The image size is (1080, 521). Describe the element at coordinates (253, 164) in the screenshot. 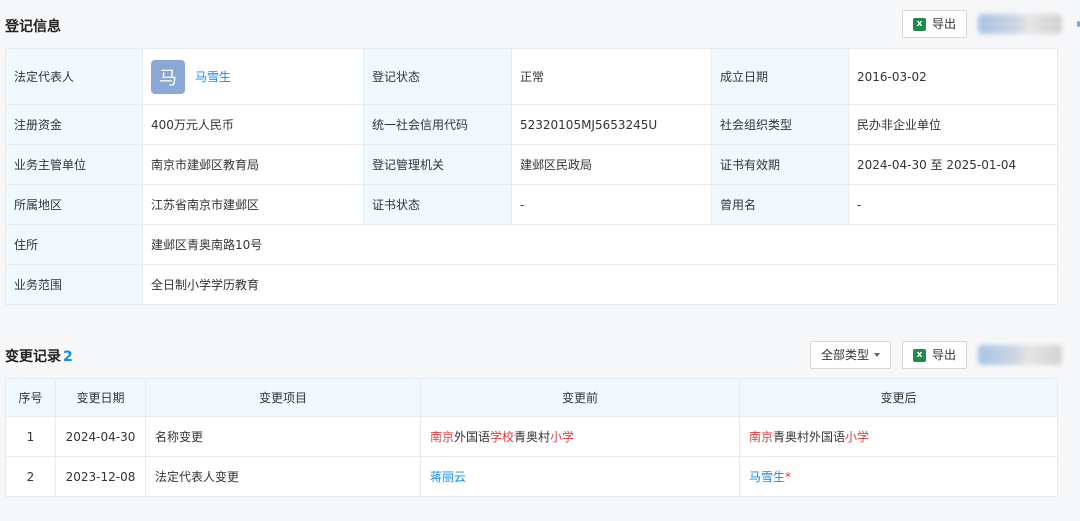

I see `supervisor-value: 南京市建邺区教育局` at that location.